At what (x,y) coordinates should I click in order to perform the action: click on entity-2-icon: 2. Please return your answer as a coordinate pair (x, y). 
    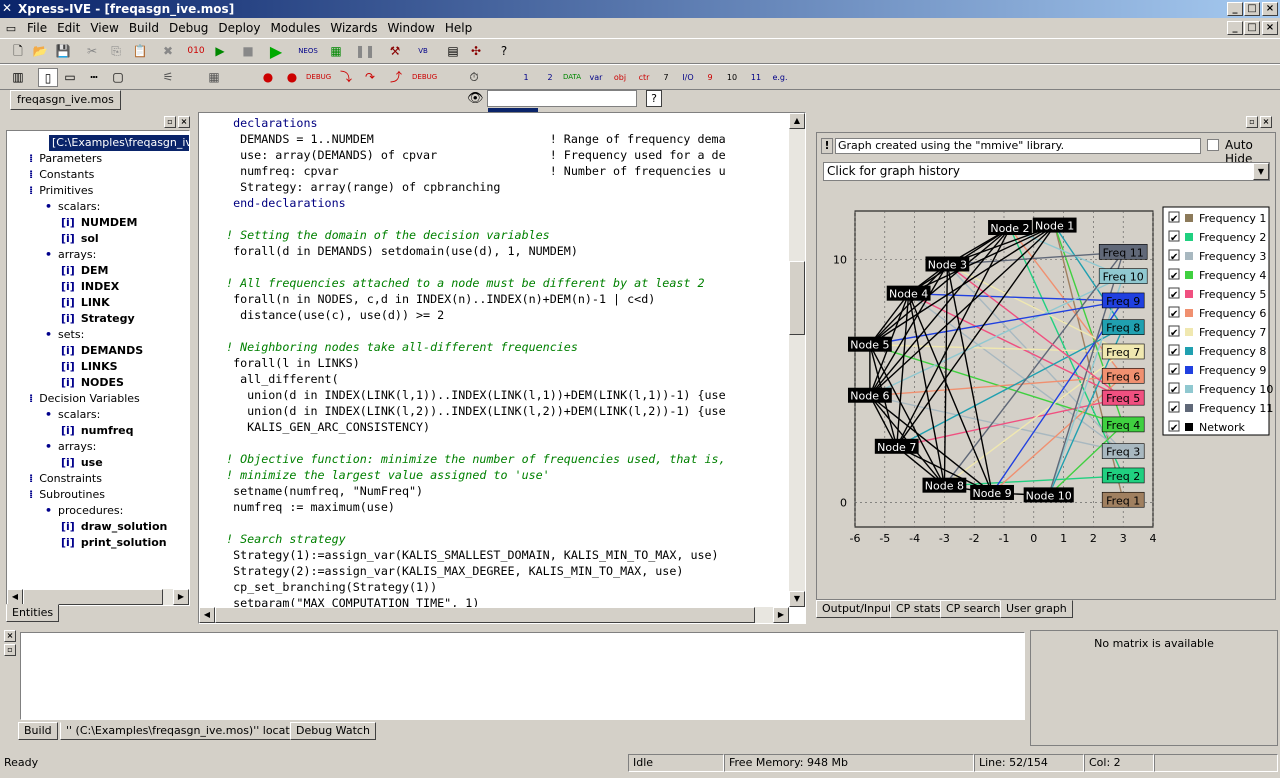
    Looking at the image, I should click on (550, 77).